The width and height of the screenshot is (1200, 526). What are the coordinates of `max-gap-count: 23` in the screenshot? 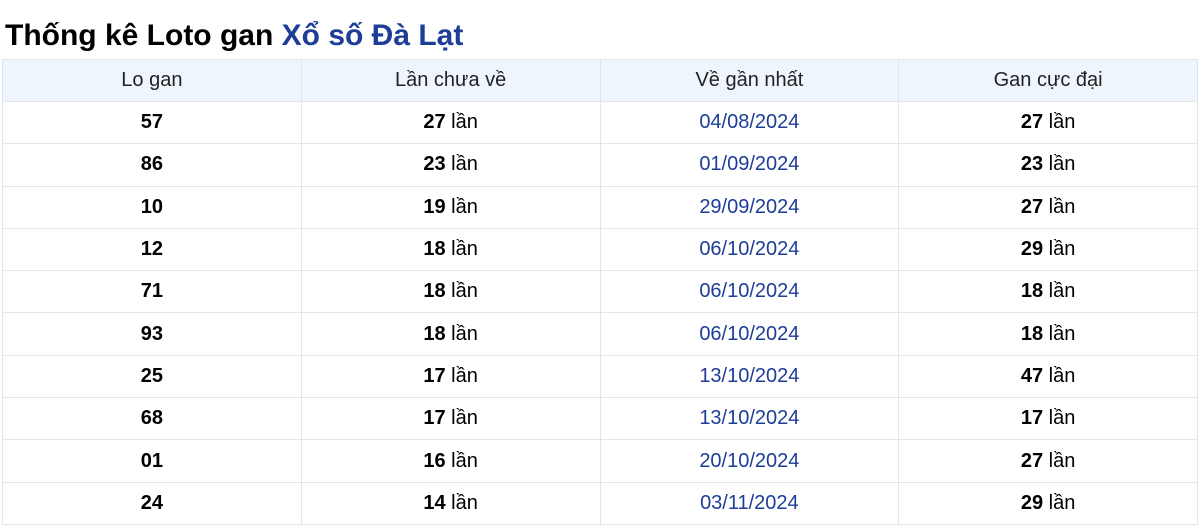 It's located at (1032, 164).